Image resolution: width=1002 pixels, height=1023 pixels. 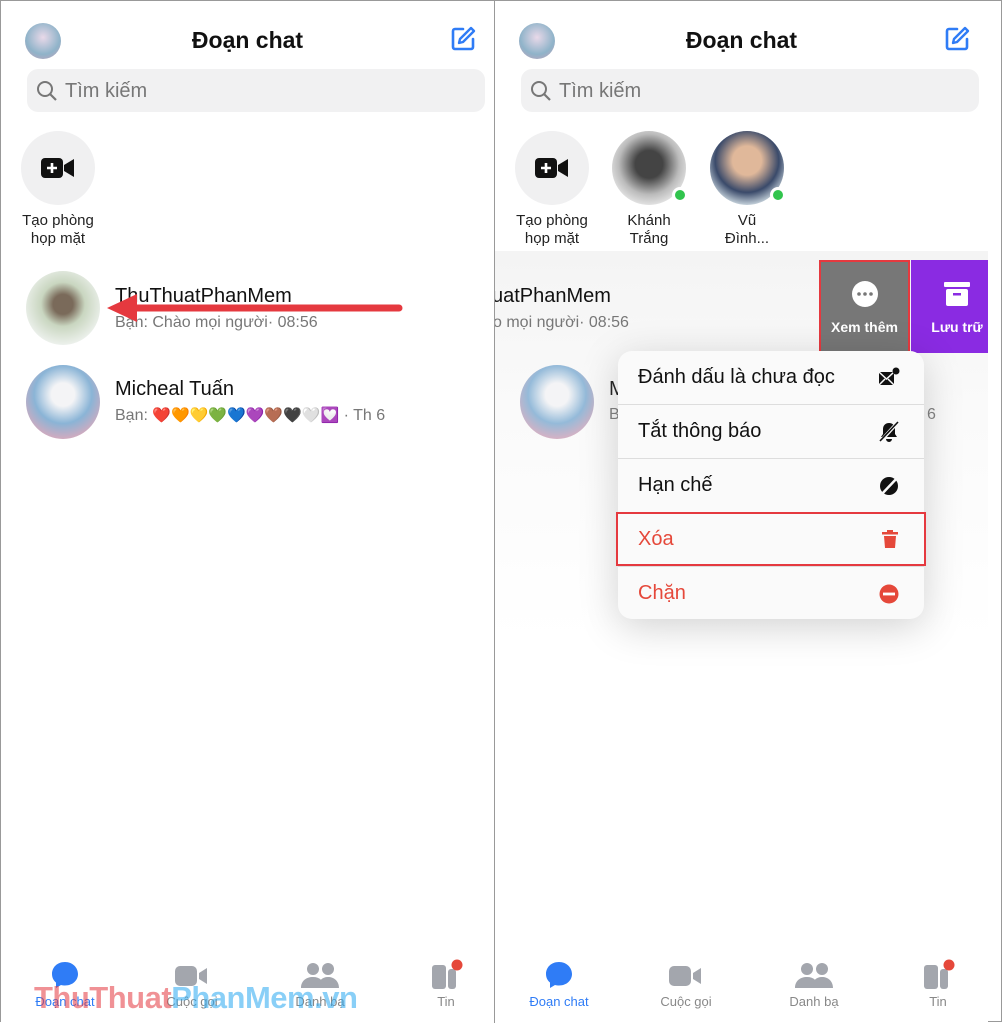 I want to click on more-button: Xem thêm, so click(x=864, y=306).